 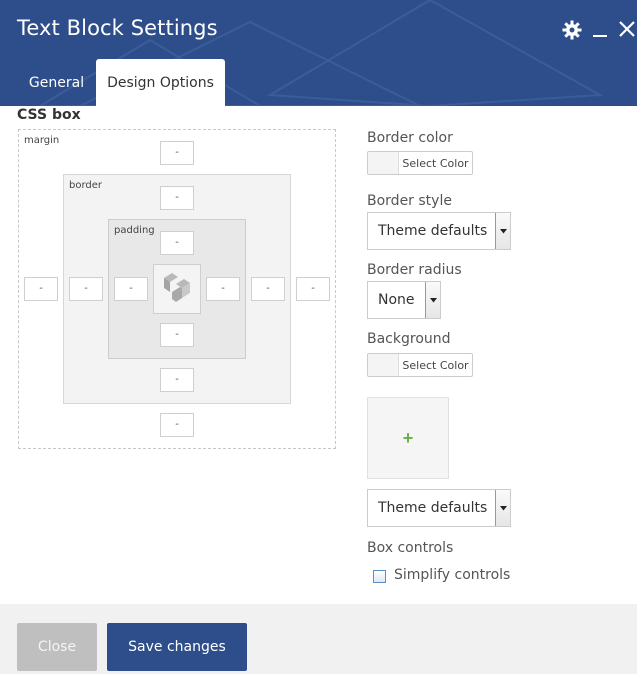 I want to click on border-radius-select: None, so click(x=404, y=300).